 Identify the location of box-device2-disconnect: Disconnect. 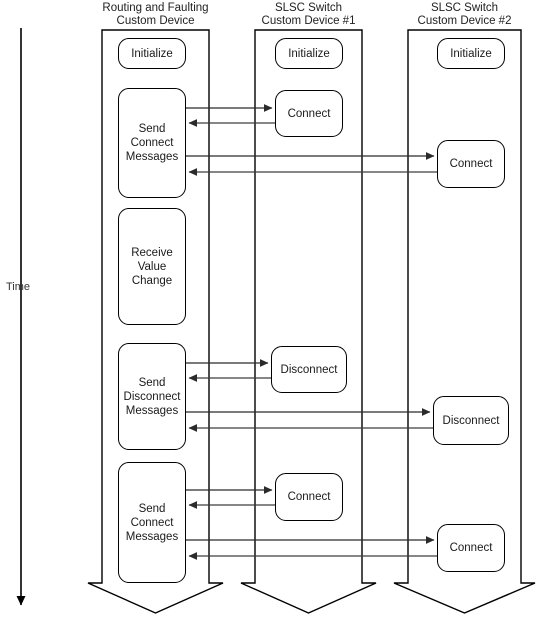
(471, 420).